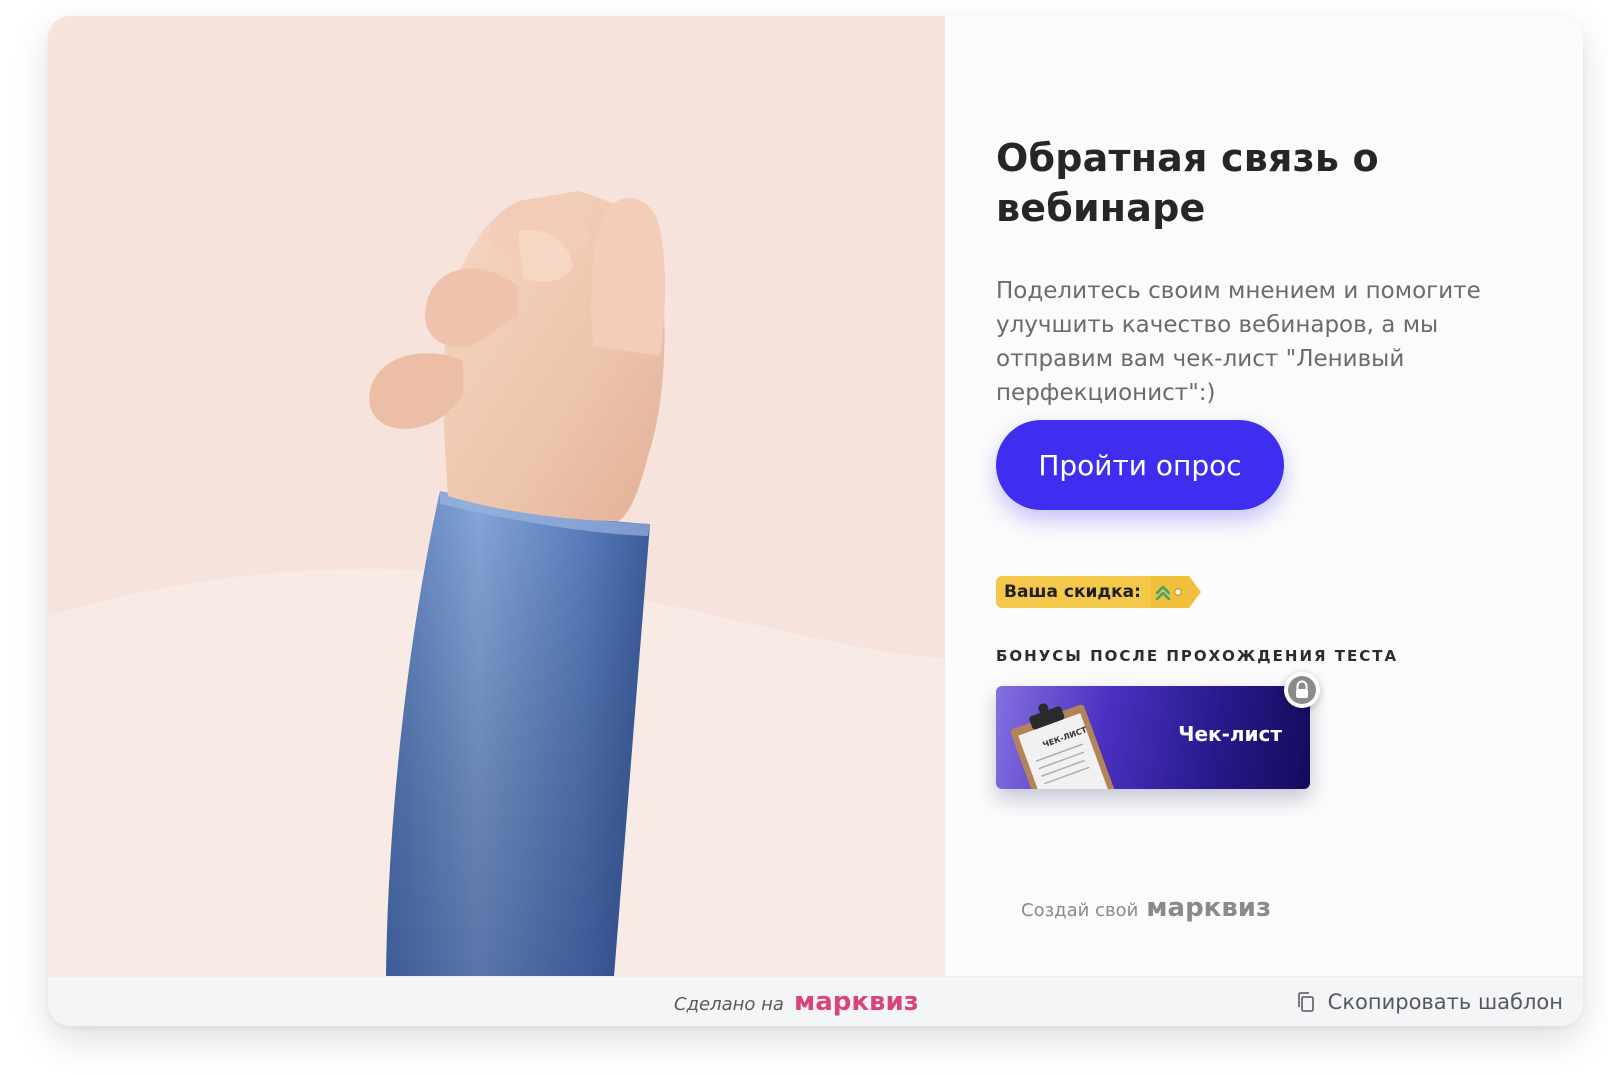  What do you see at coordinates (1168, 593) in the screenshot?
I see `double-chevron-up-icon` at bounding box center [1168, 593].